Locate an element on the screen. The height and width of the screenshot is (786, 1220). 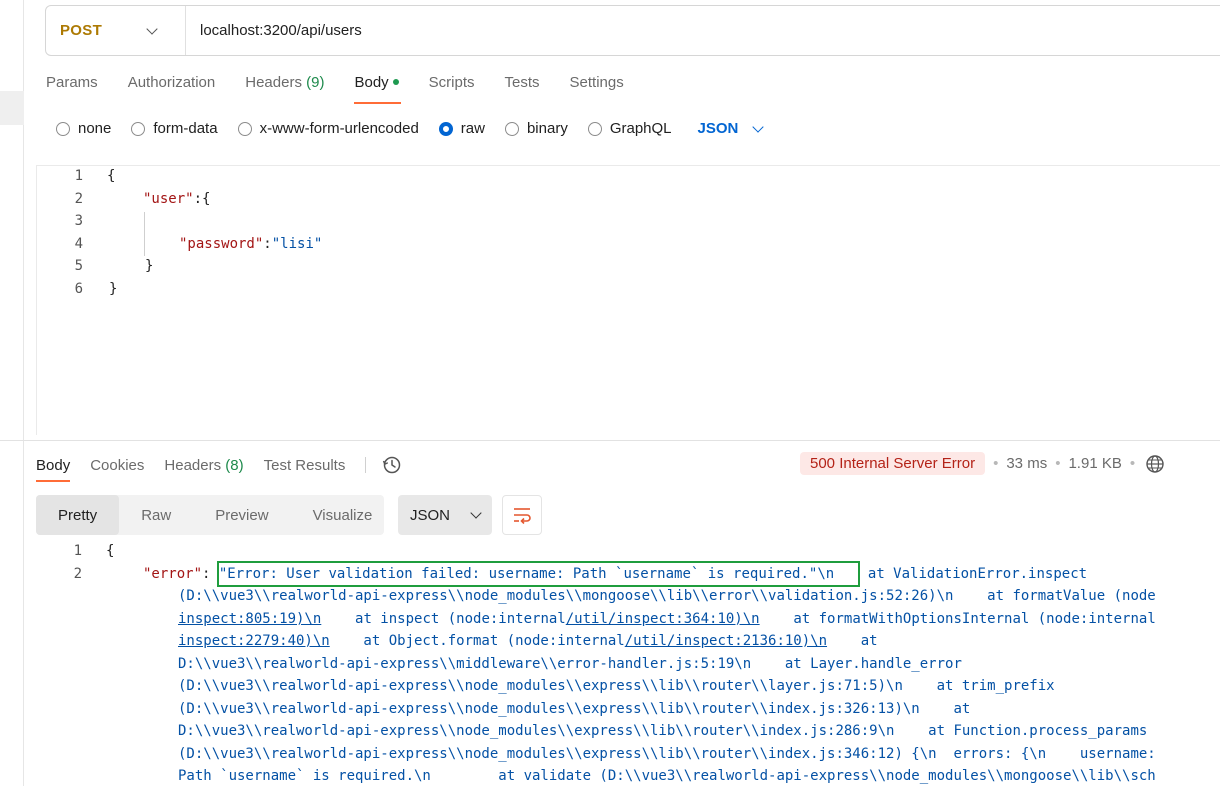
response-format-label: JSON is located at coordinates (430, 515).